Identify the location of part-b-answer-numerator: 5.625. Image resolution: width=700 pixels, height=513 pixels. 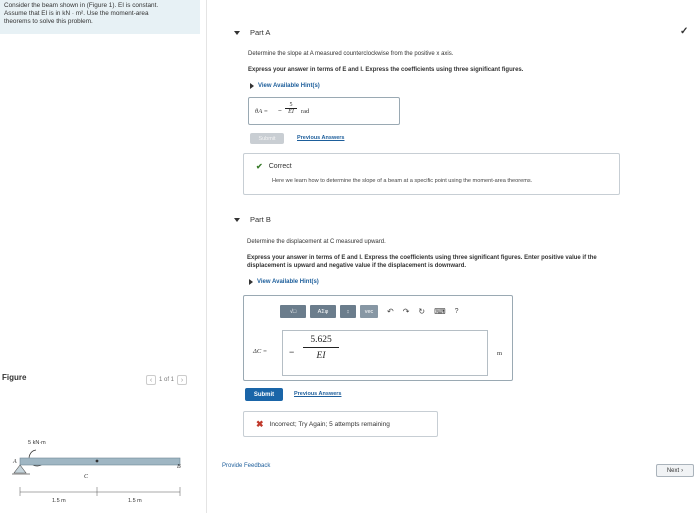
(321, 341).